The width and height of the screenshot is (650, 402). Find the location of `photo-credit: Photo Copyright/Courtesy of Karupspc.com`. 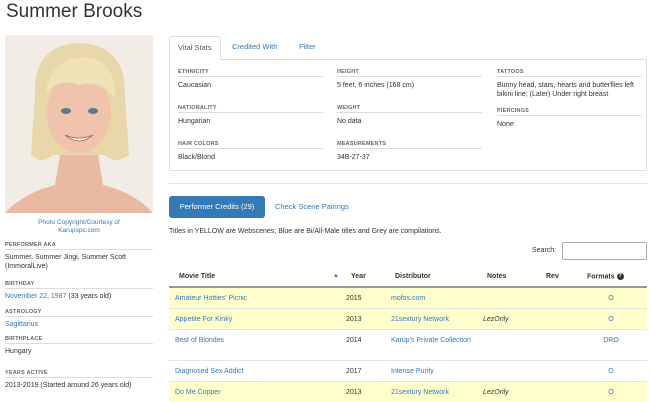

photo-credit: Photo Copyright/Courtesy of Karupspc.com is located at coordinates (79, 227).